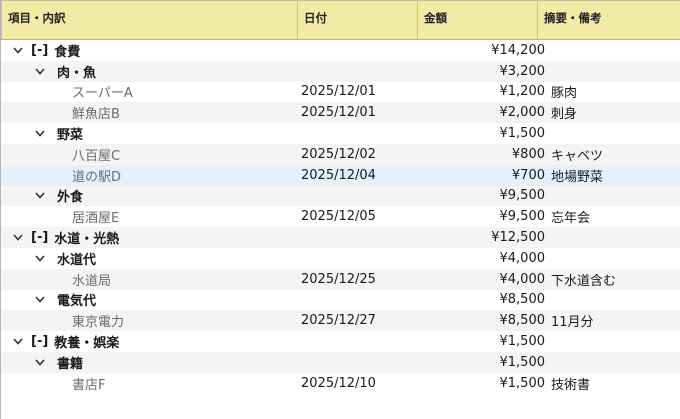 The height and width of the screenshot is (419, 680). I want to click on memo-cell: 下水道含む, so click(584, 281).